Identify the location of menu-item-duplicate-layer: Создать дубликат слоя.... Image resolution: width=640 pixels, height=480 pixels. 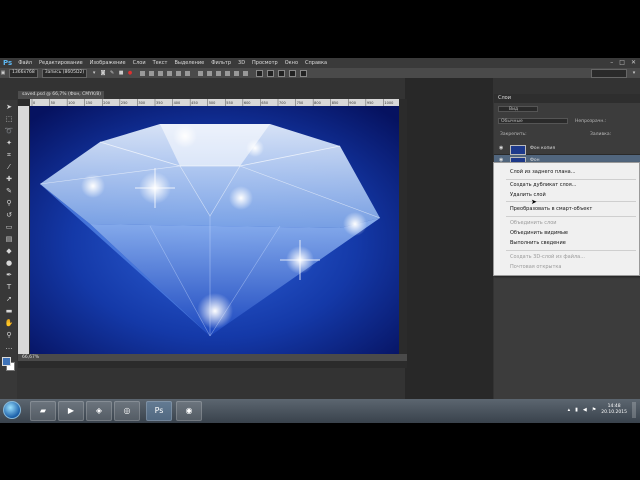
(543, 185).